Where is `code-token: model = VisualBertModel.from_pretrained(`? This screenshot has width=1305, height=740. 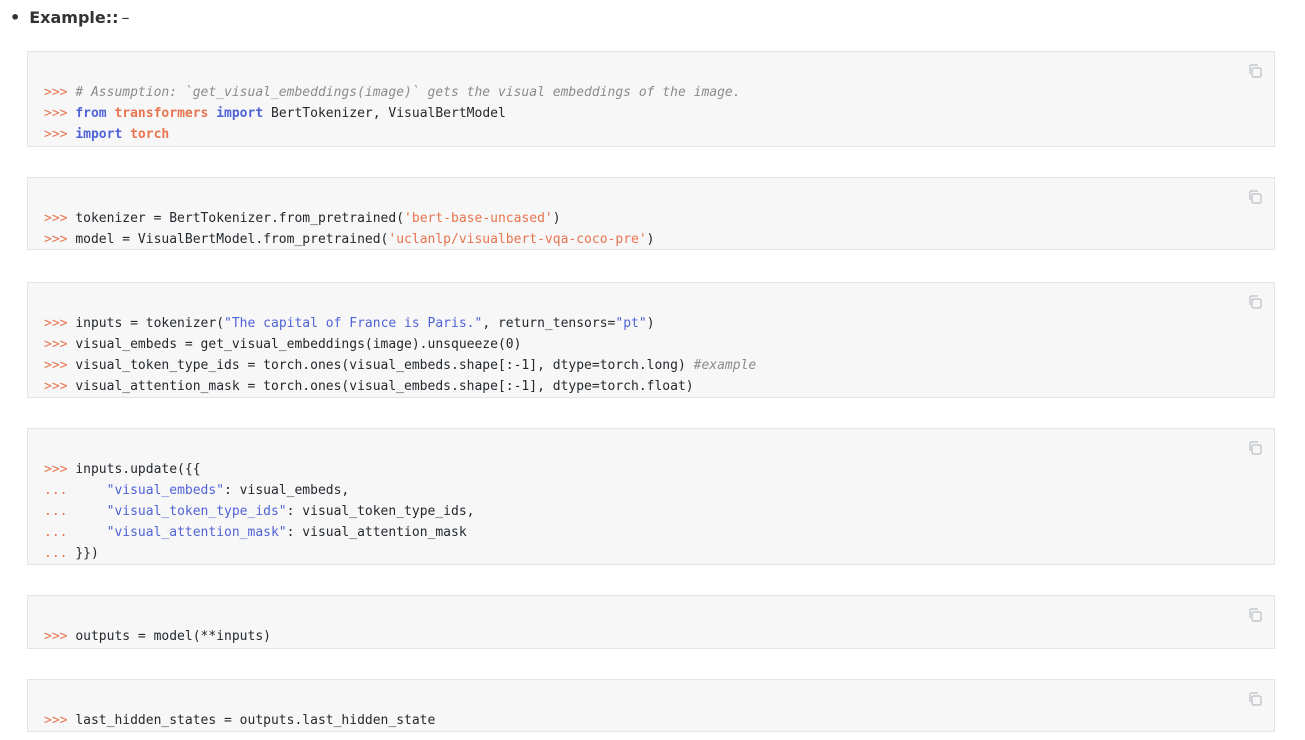 code-token: model = VisualBertModel.from_pretrained( is located at coordinates (232, 239).